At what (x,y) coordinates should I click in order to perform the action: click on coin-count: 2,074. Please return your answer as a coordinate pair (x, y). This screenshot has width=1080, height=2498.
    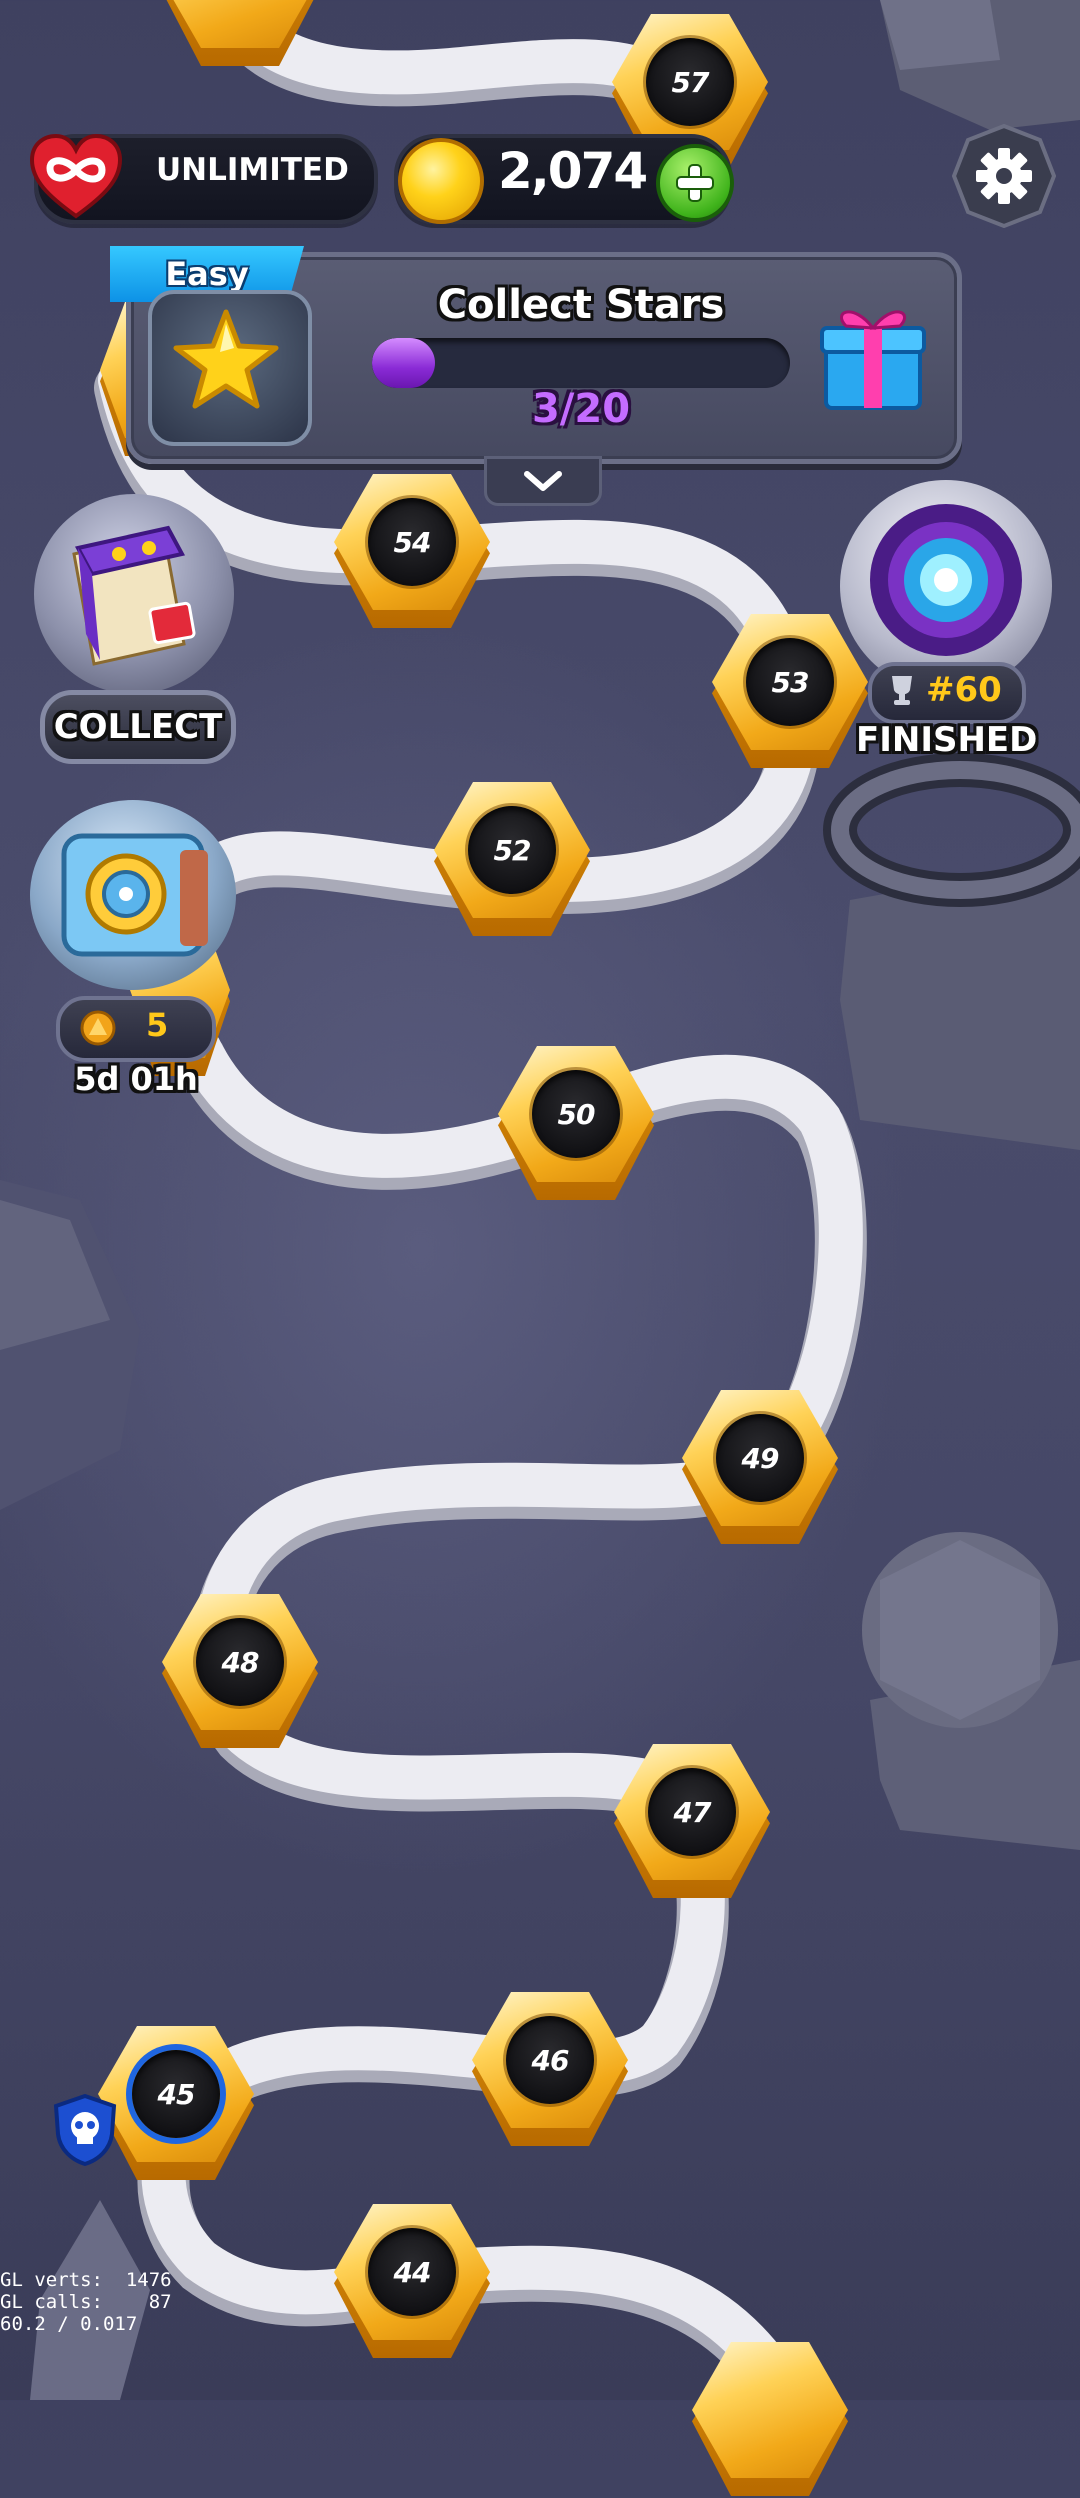
    Looking at the image, I should click on (573, 171).